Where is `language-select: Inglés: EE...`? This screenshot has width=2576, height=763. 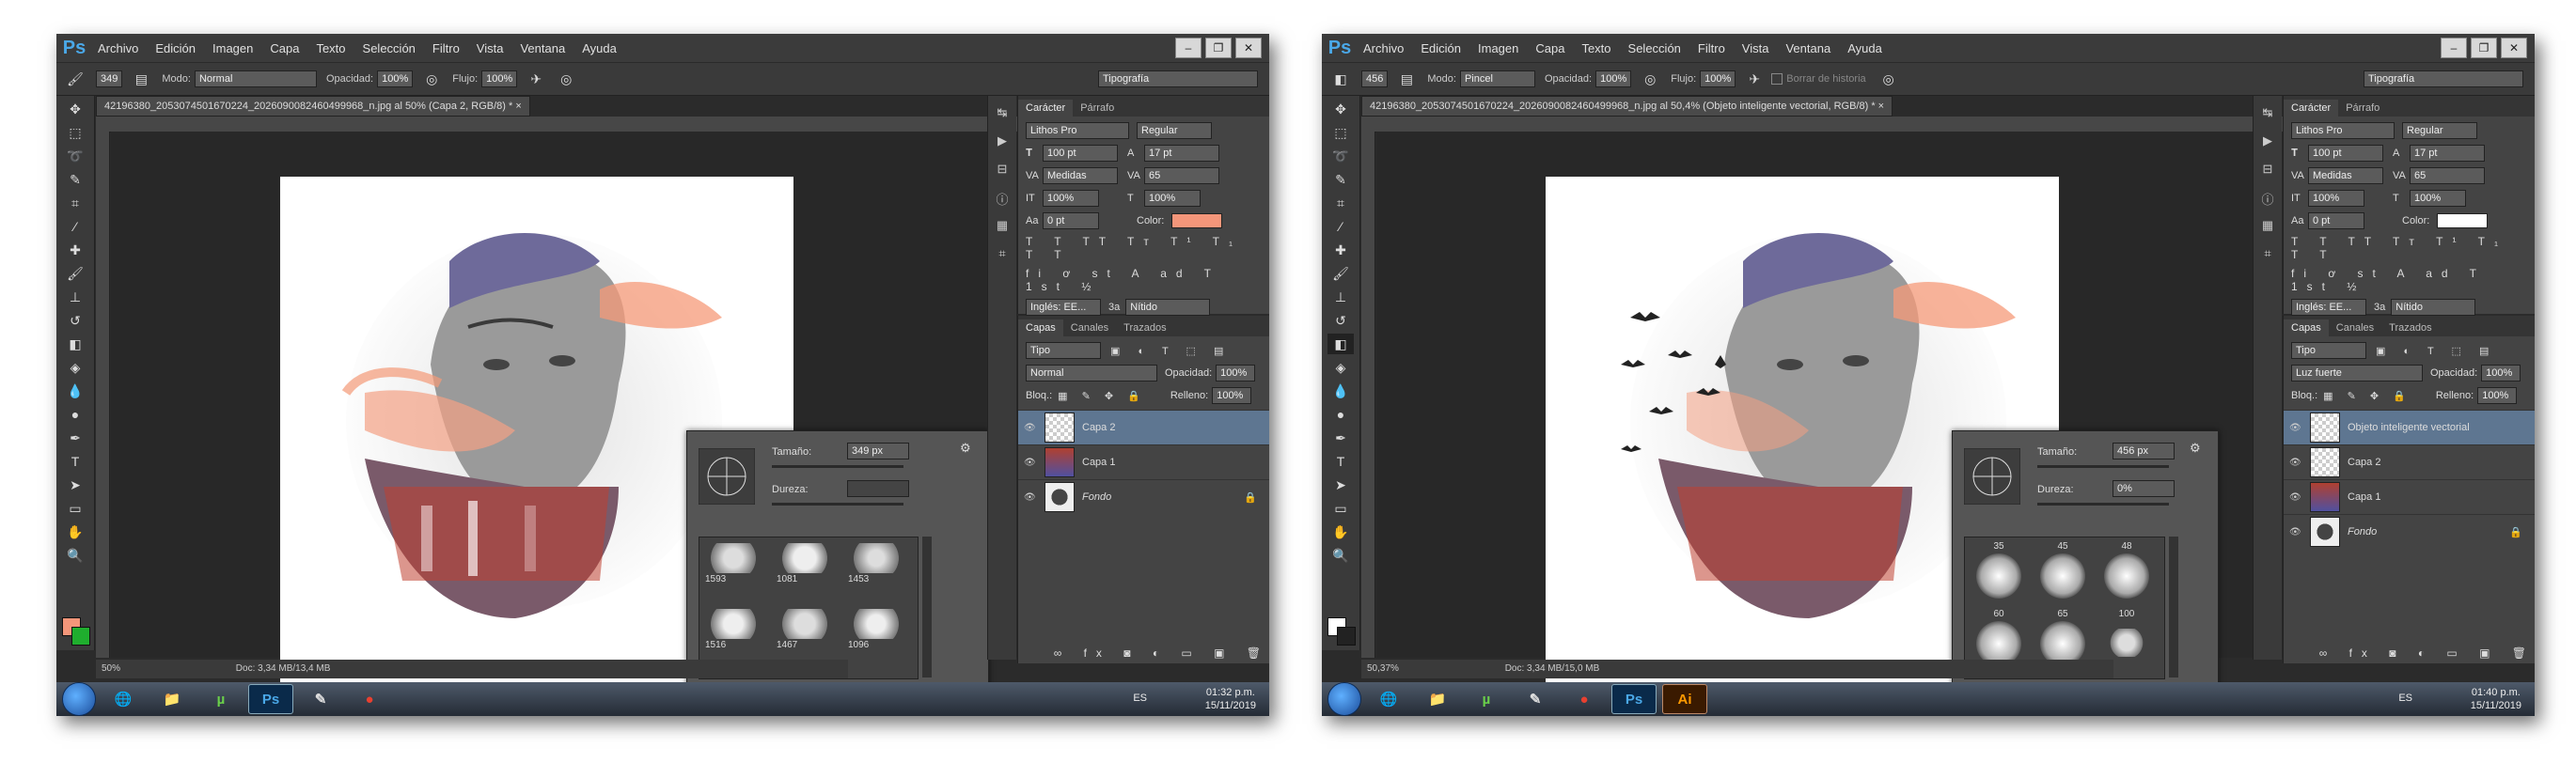 language-select: Inglés: EE... is located at coordinates (1064, 308).